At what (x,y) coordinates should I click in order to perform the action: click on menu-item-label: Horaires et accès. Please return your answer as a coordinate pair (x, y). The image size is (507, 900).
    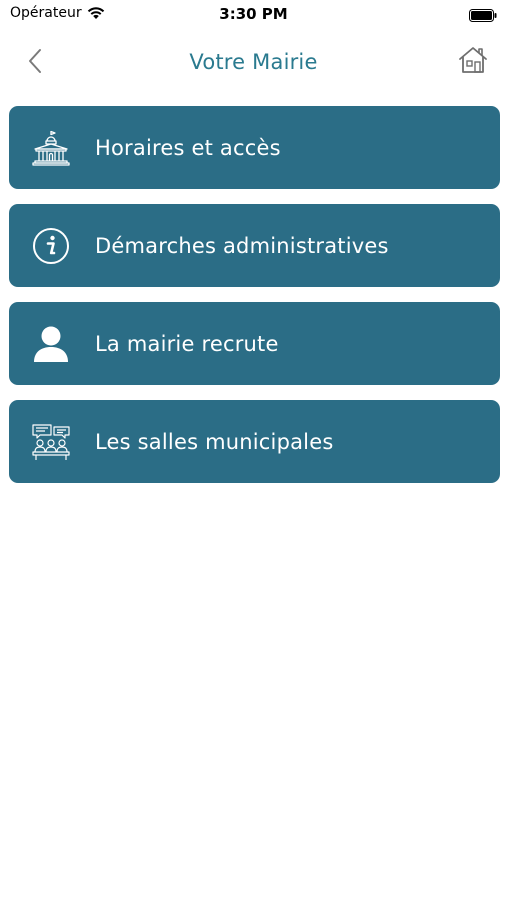
    Looking at the image, I should click on (188, 147).